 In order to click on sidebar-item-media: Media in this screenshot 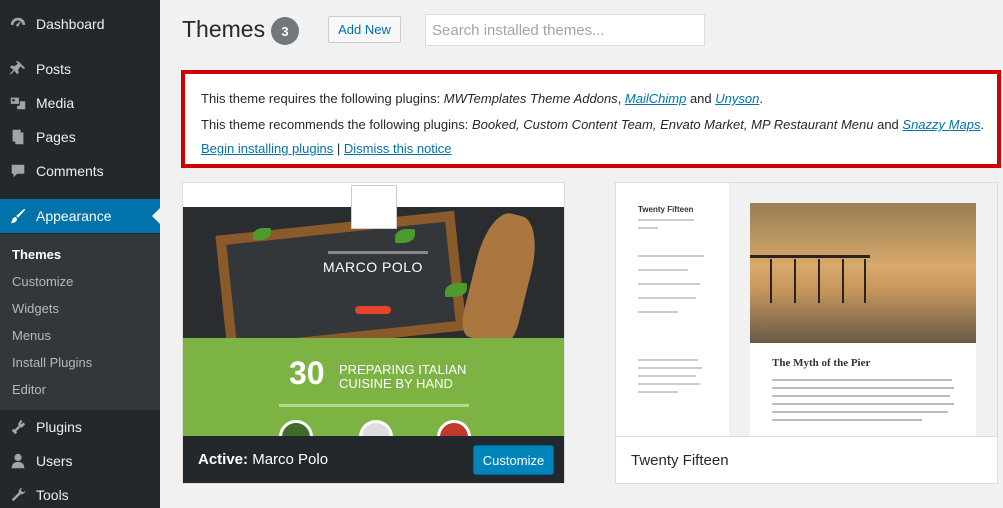, I will do `click(80, 103)`.